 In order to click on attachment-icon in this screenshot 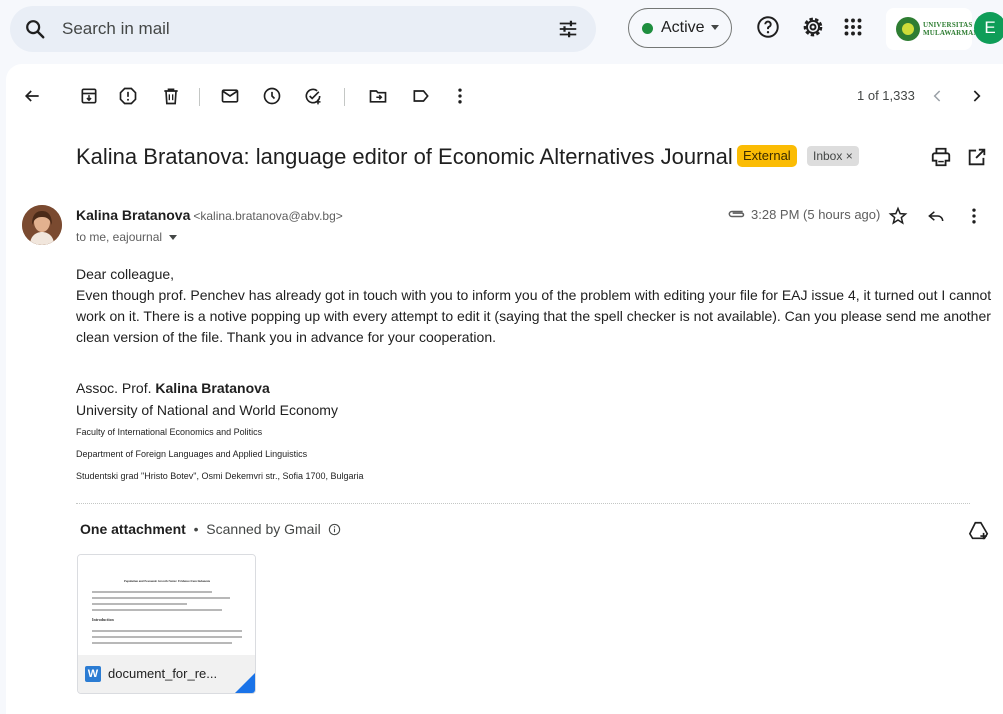, I will do `click(736, 214)`.